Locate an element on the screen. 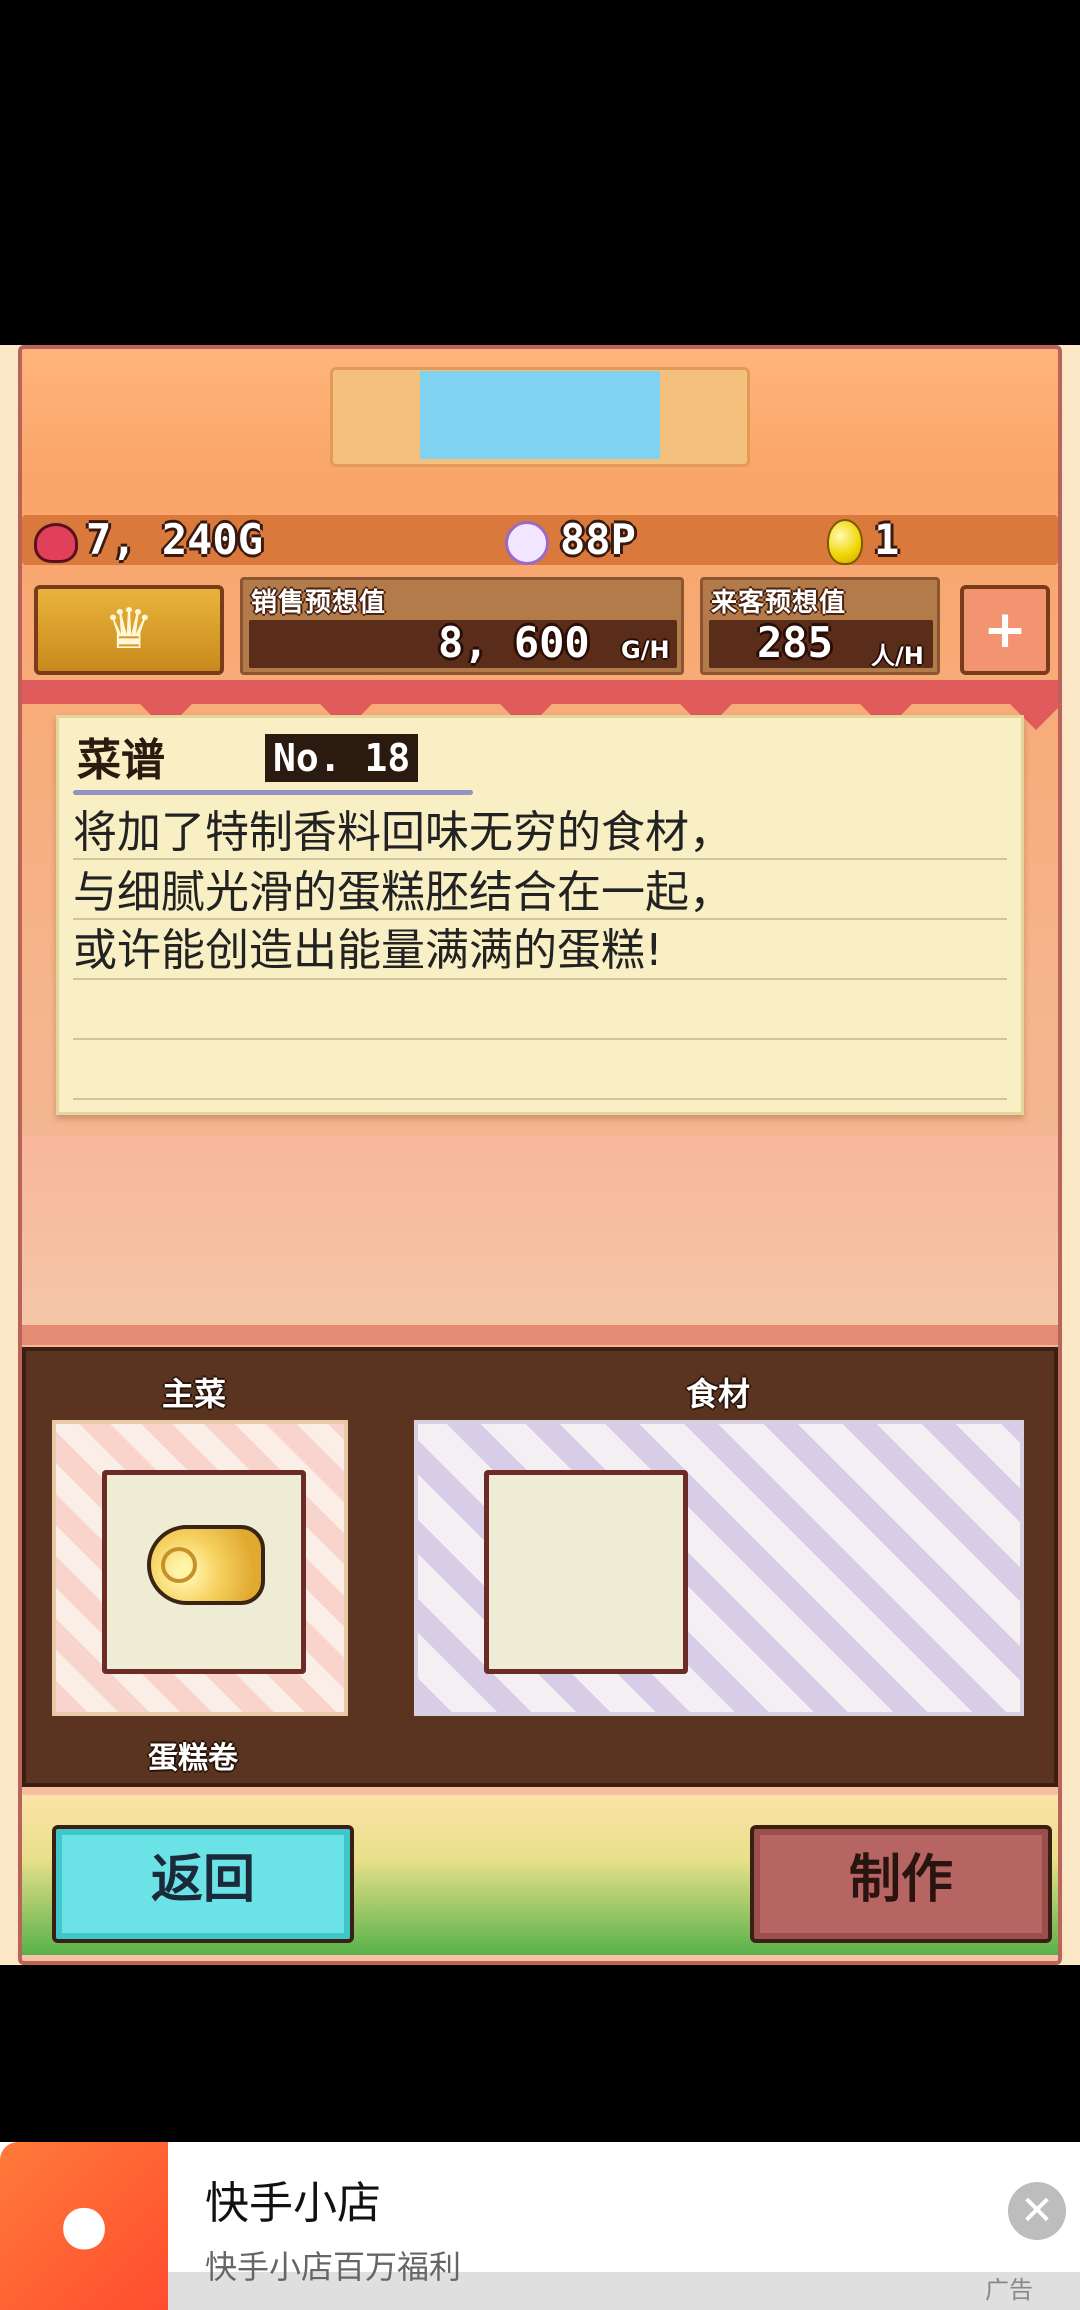 The width and height of the screenshot is (1080, 2310). recipe-title: 菜谱 is located at coordinates (121, 760).